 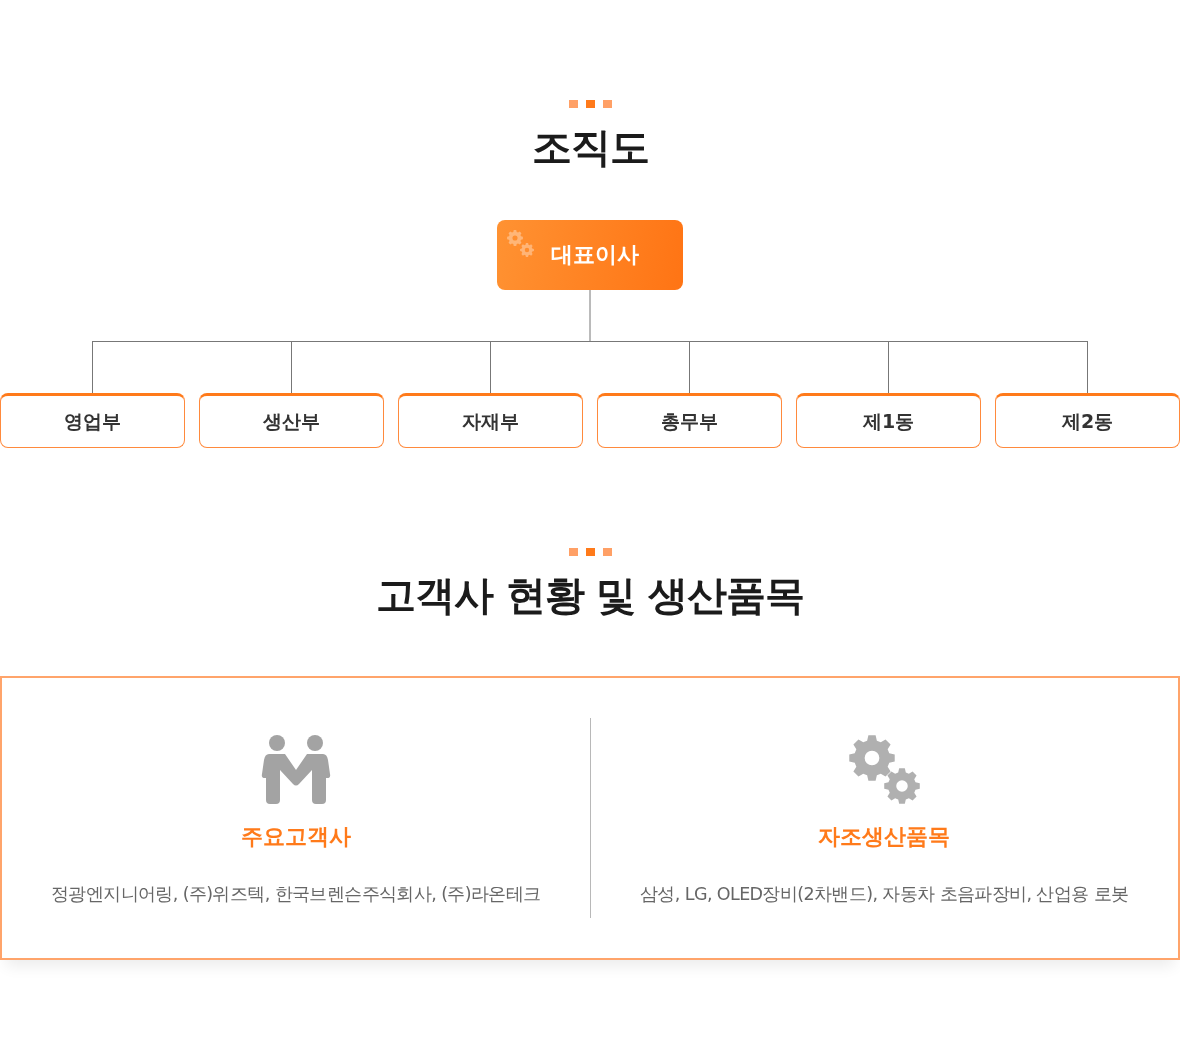 What do you see at coordinates (884, 837) in the screenshot?
I see `card-heading: 자조생산품목` at bounding box center [884, 837].